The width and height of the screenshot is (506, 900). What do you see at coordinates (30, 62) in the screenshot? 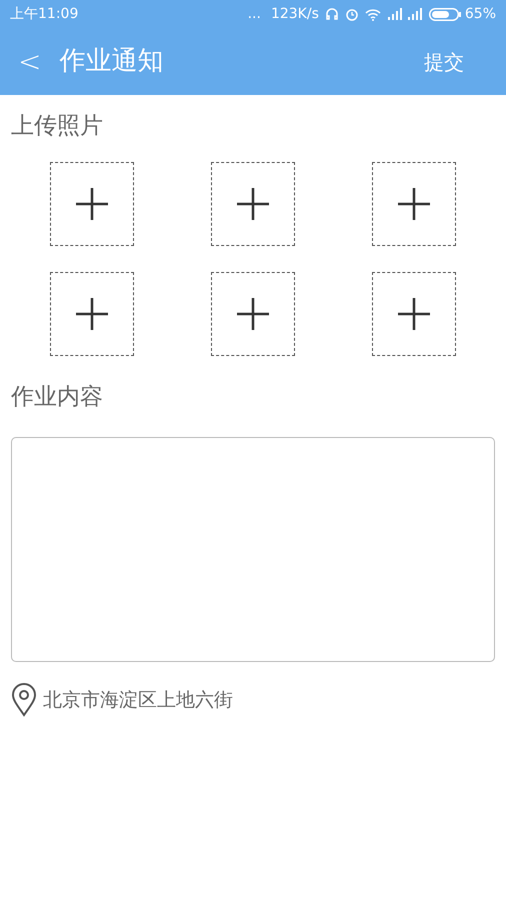
I see `back-button: <` at bounding box center [30, 62].